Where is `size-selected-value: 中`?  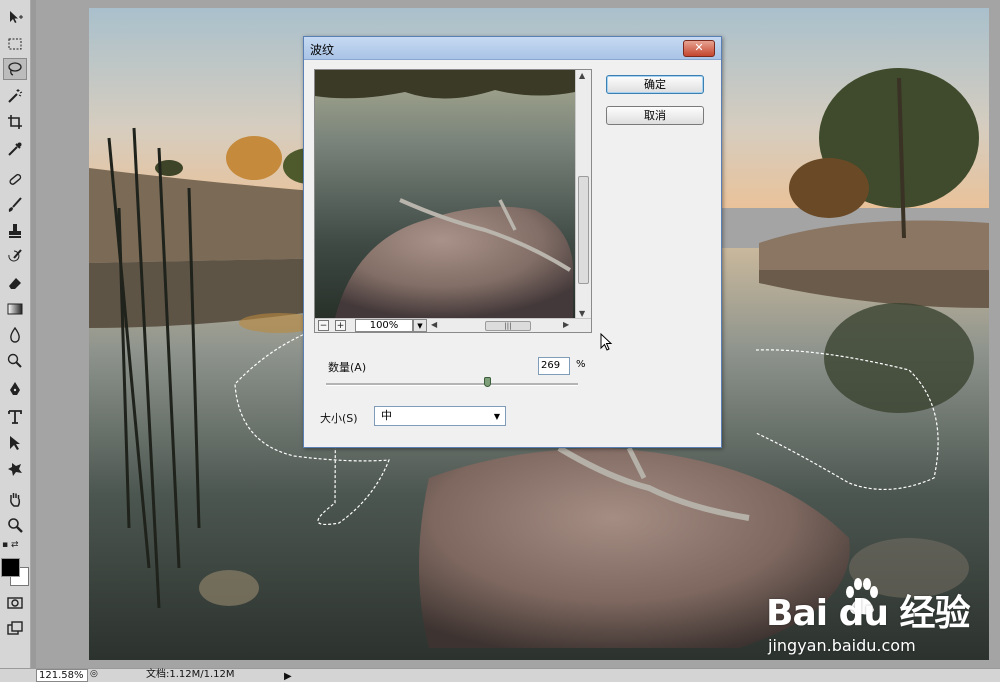
size-selected-value: 中 is located at coordinates (386, 415).